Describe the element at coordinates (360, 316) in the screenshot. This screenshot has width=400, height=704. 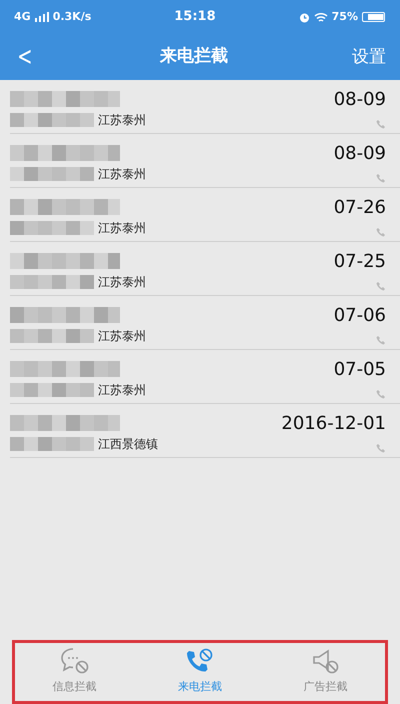
I see `call-date: 07-06` at that location.